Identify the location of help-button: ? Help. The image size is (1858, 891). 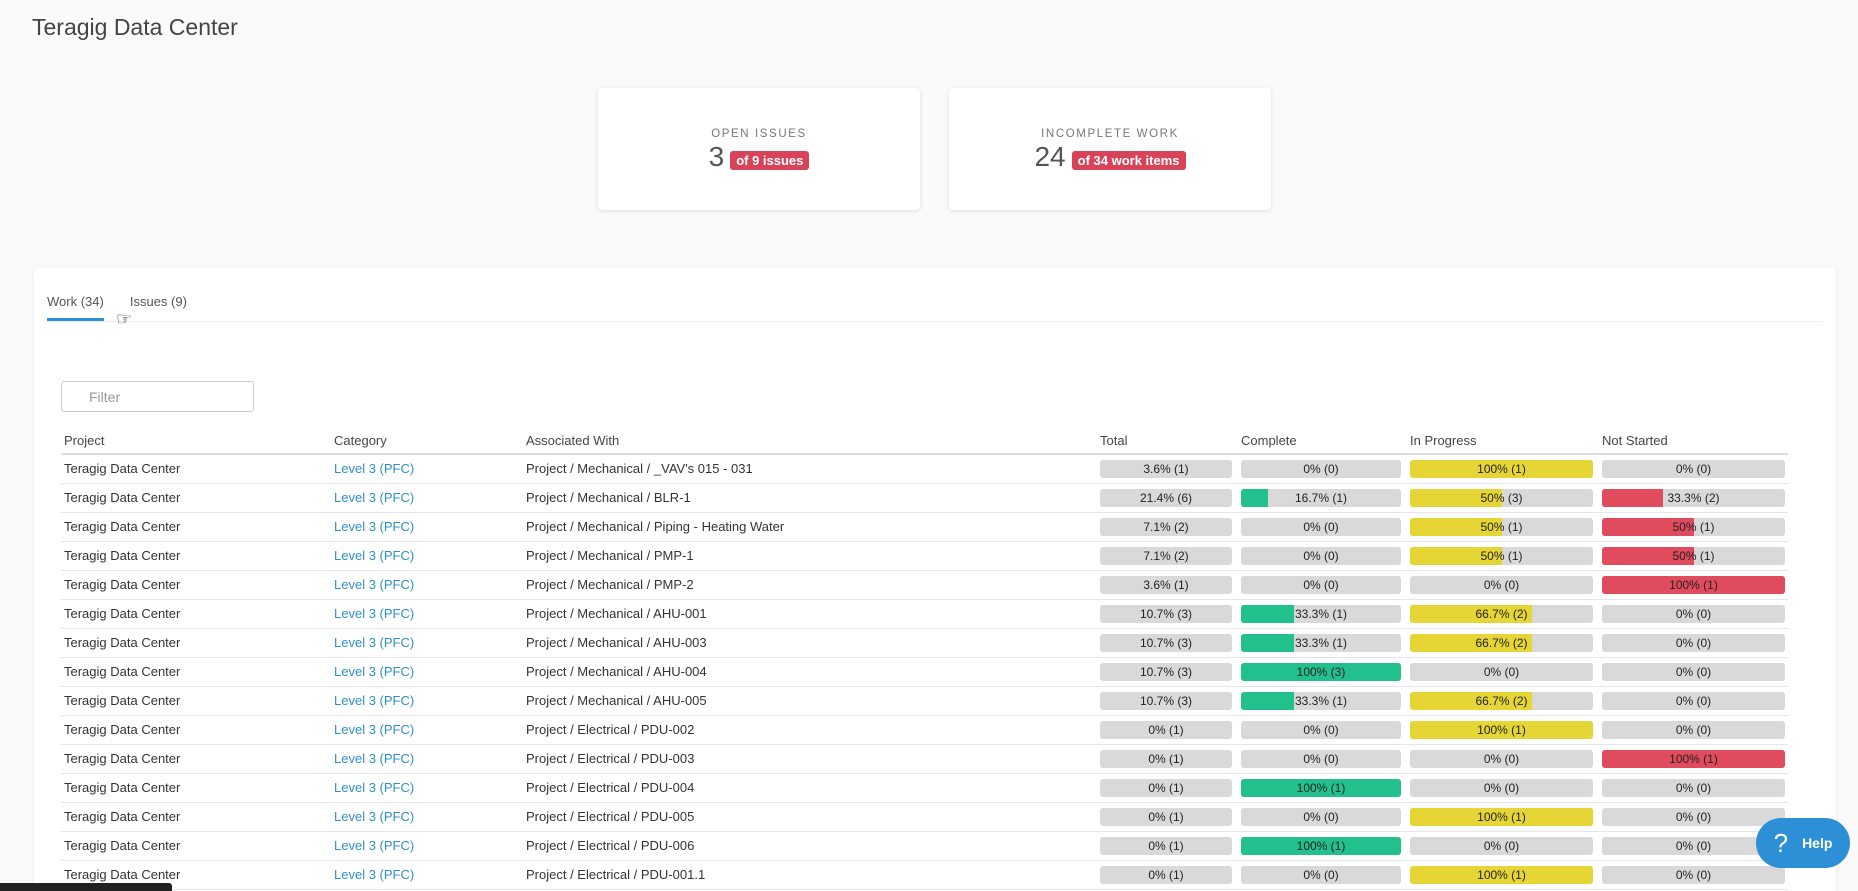
(1803, 843).